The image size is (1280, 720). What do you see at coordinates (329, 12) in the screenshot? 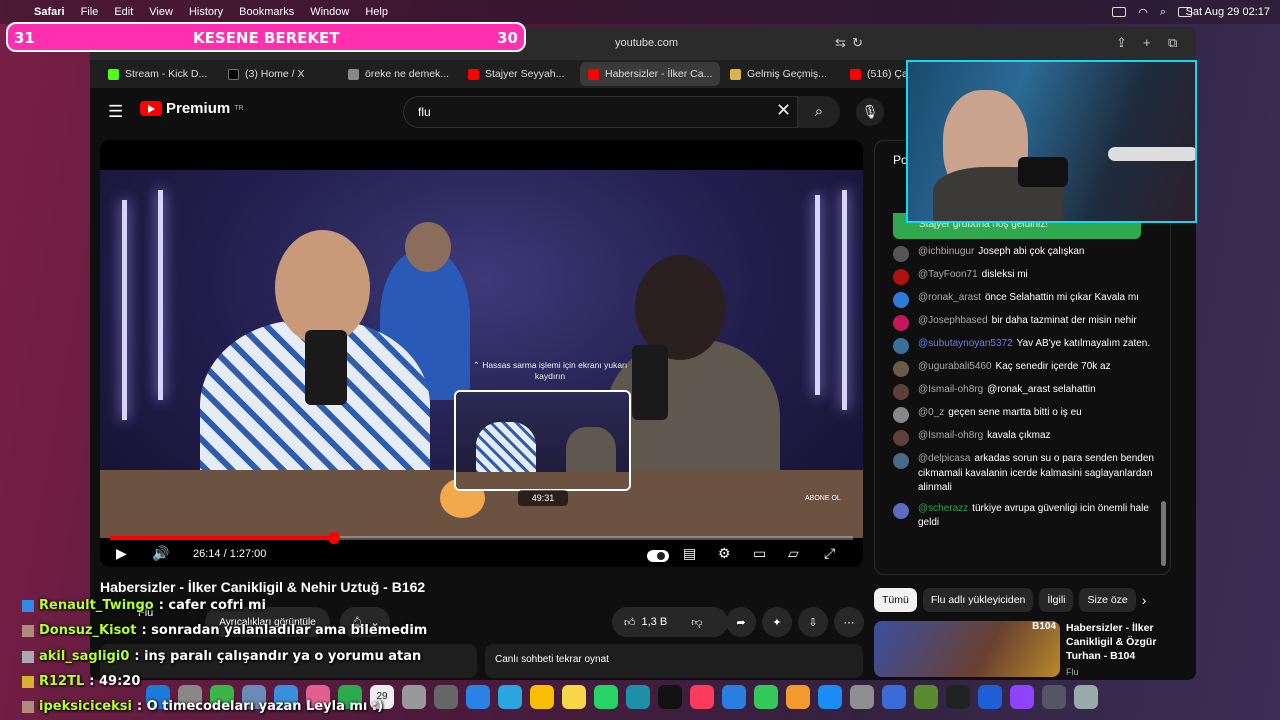
I see `menu-window: Window` at bounding box center [329, 12].